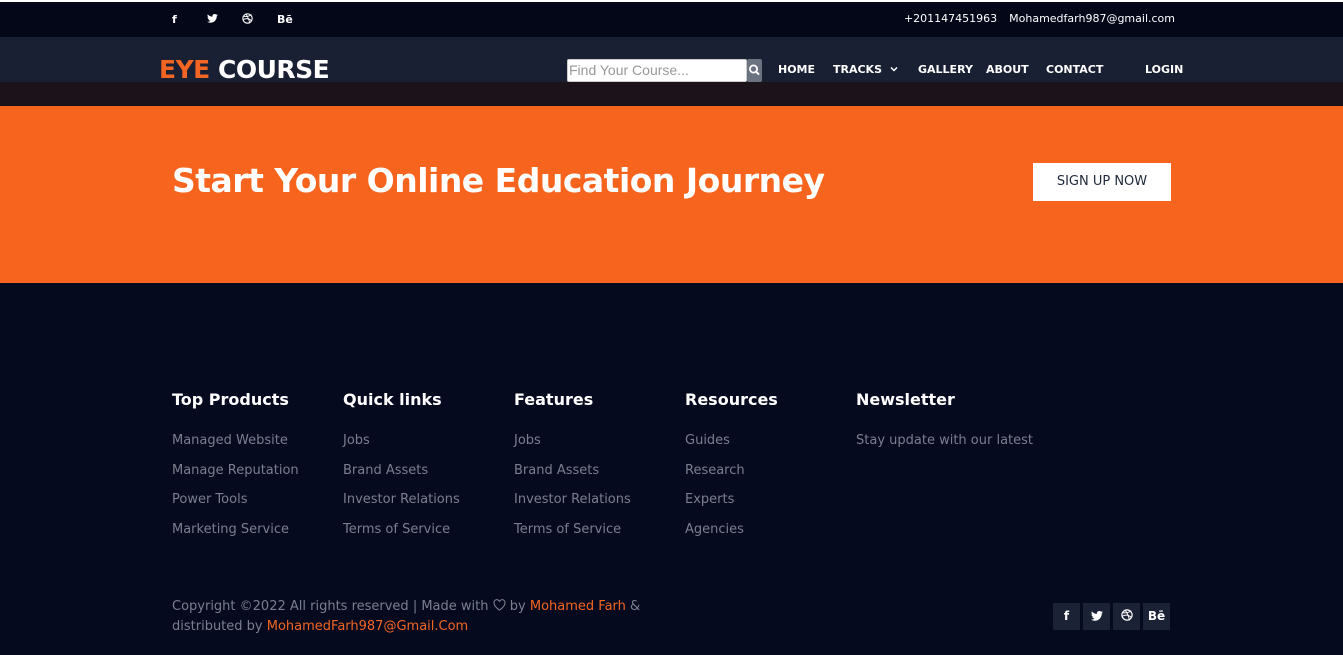 The width and height of the screenshot is (1343, 655). I want to click on footer-heading: Resources, so click(731, 399).